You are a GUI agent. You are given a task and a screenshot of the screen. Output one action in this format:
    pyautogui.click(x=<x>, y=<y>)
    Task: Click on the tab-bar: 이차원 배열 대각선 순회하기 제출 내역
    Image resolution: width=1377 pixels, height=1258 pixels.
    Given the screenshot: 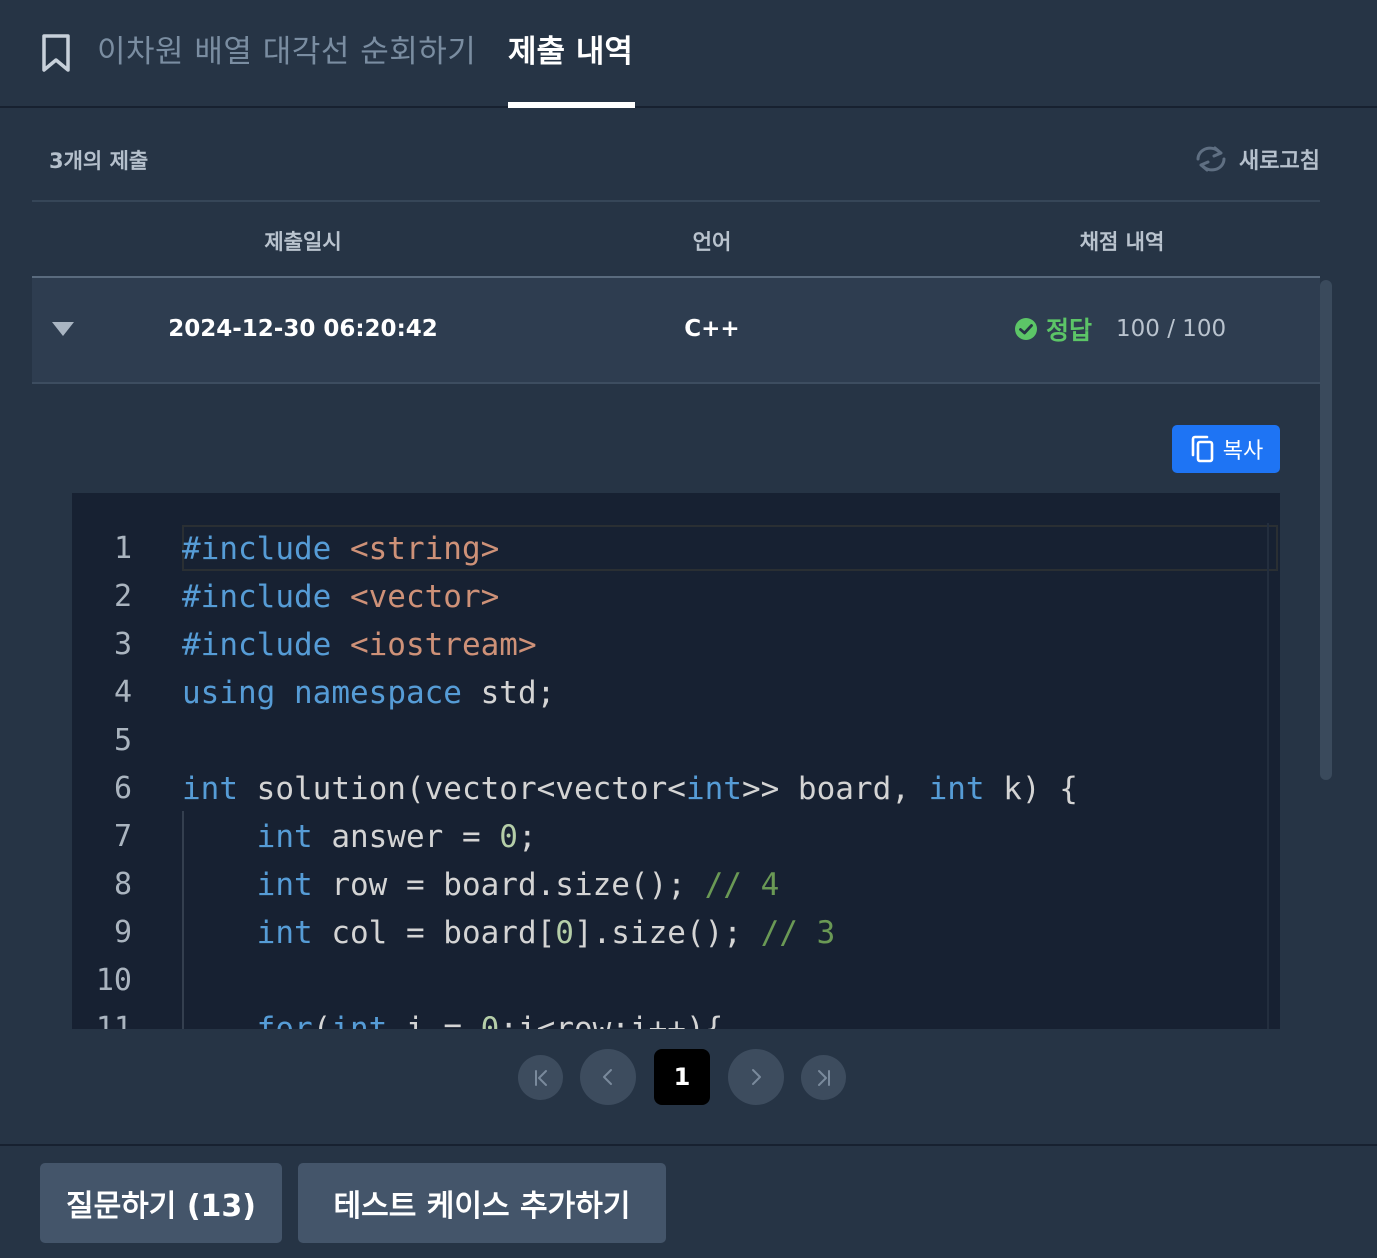 What is the action you would take?
    pyautogui.click(x=688, y=54)
    